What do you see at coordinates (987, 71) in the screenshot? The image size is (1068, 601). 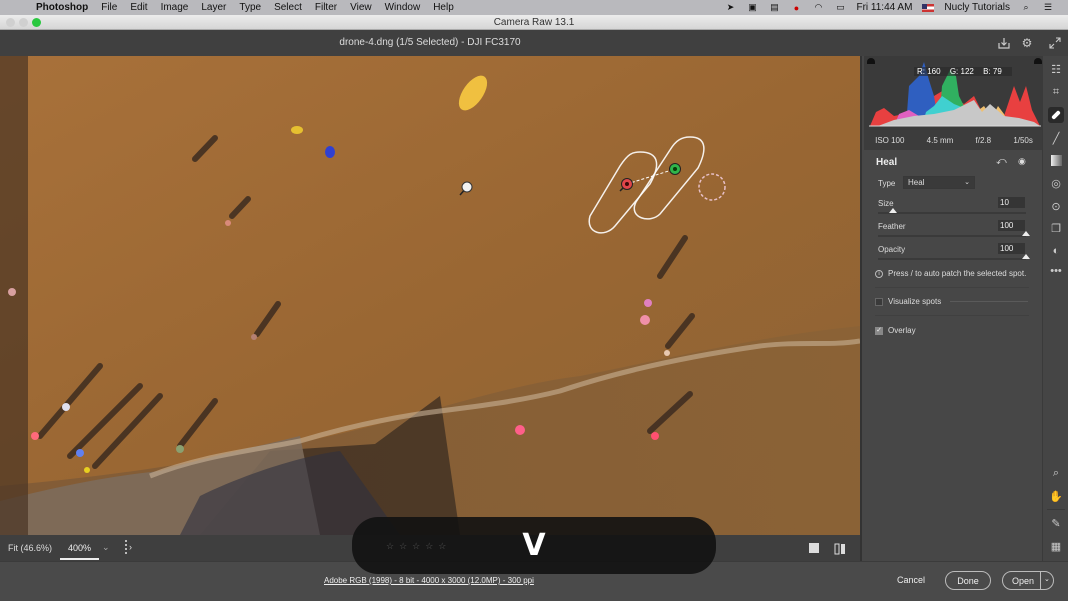 I see `b-label: B:` at bounding box center [987, 71].